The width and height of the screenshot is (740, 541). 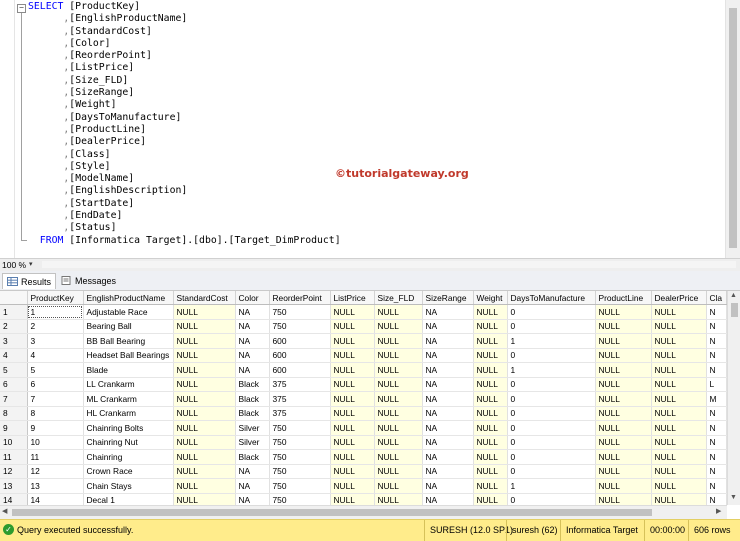 I want to click on tab-results: Results, so click(x=29, y=281).